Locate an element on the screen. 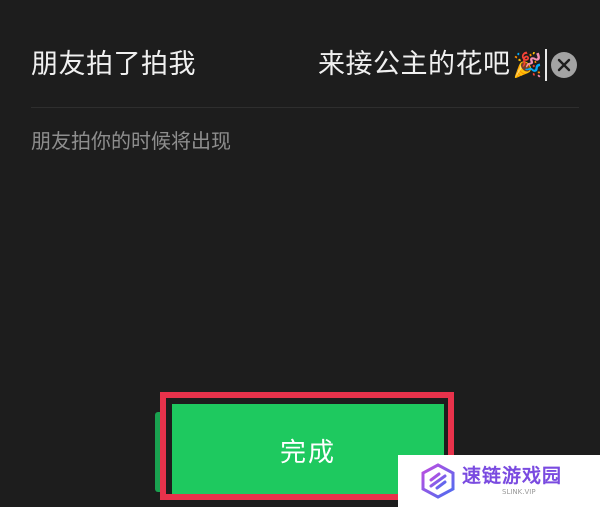 The width and height of the screenshot is (600, 507). watermark-name: 速链游戏园 is located at coordinates (512, 475).